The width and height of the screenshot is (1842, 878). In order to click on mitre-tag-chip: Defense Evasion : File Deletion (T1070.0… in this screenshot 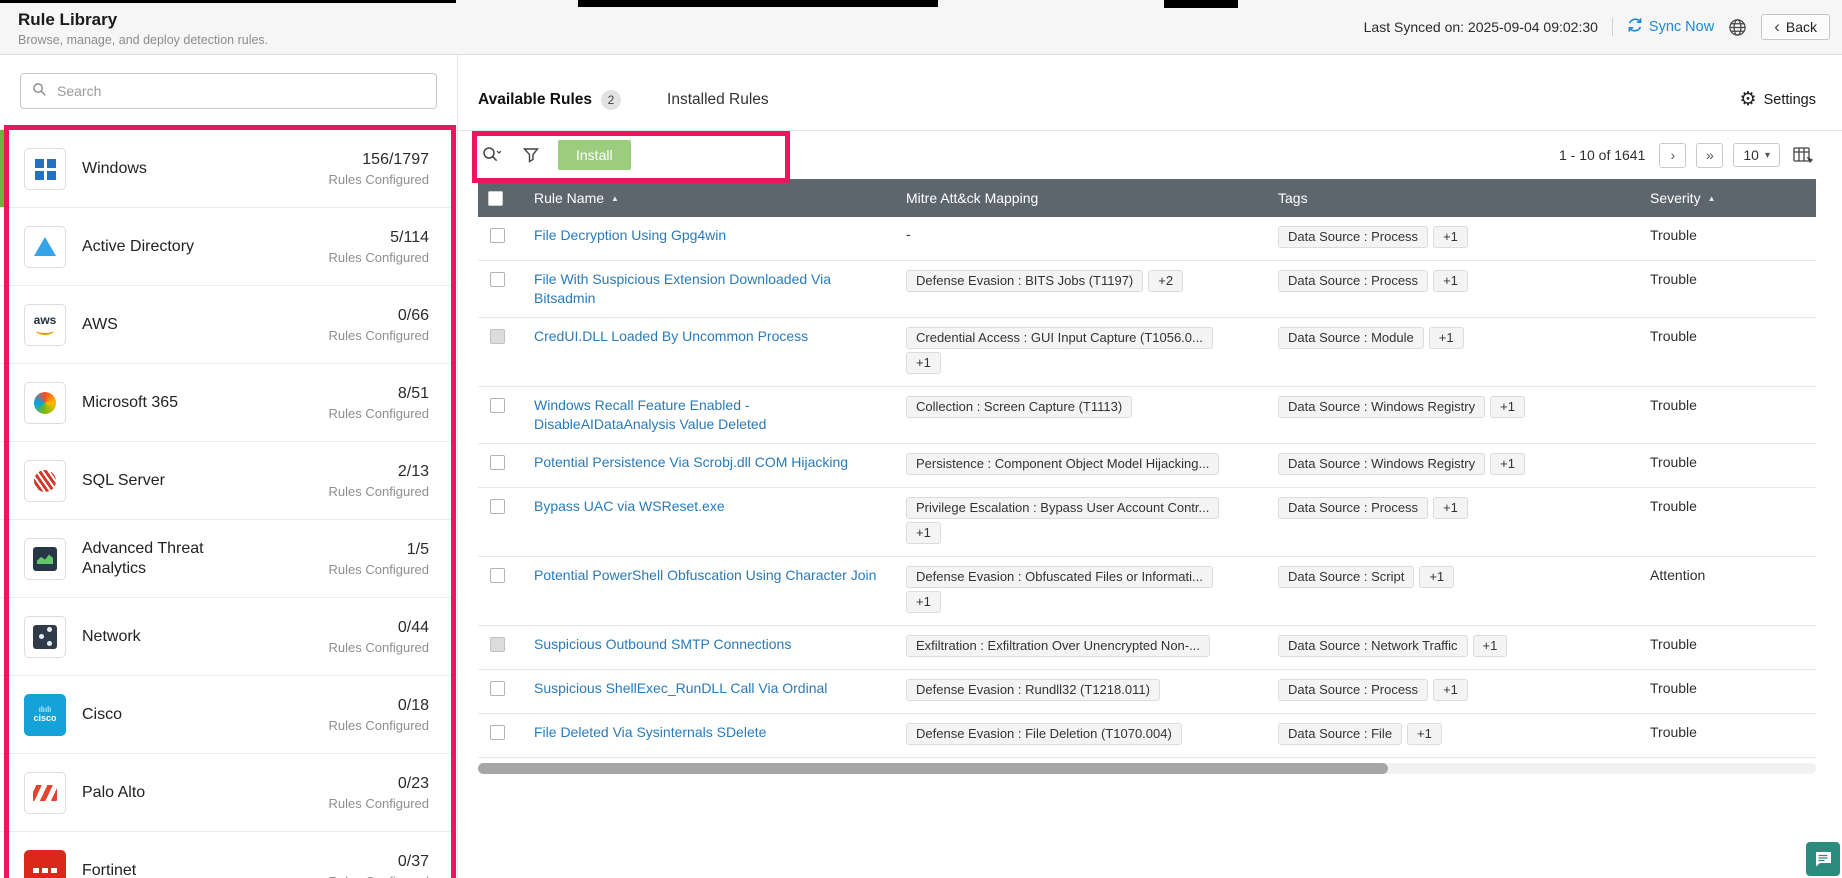, I will do `click(1044, 734)`.